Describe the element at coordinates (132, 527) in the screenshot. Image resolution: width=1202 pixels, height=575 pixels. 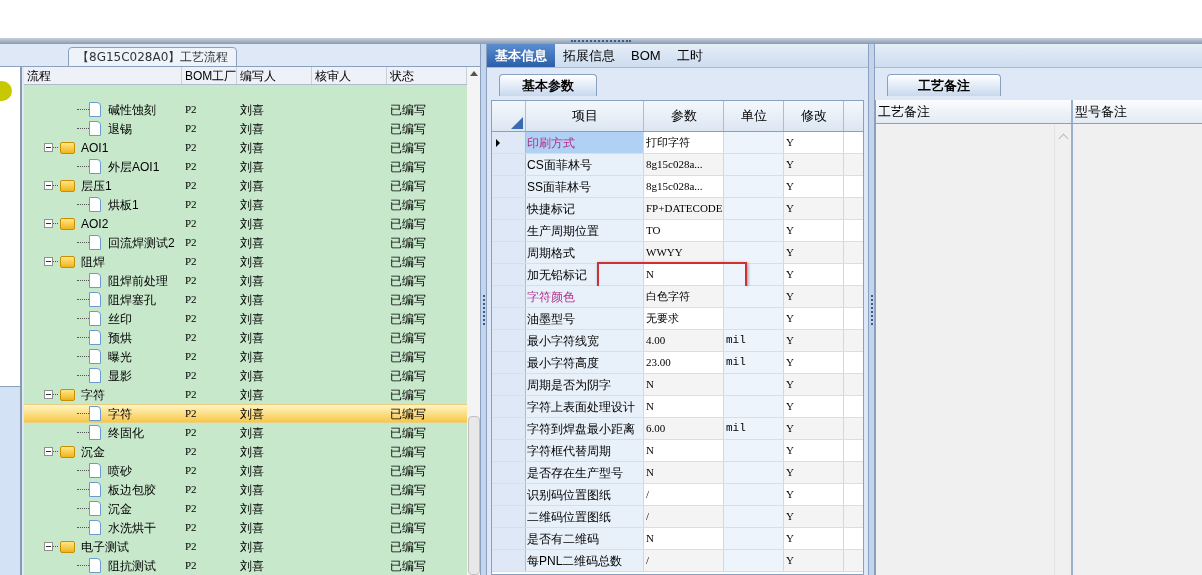
I see `tree-label: 水洗烘干` at that location.